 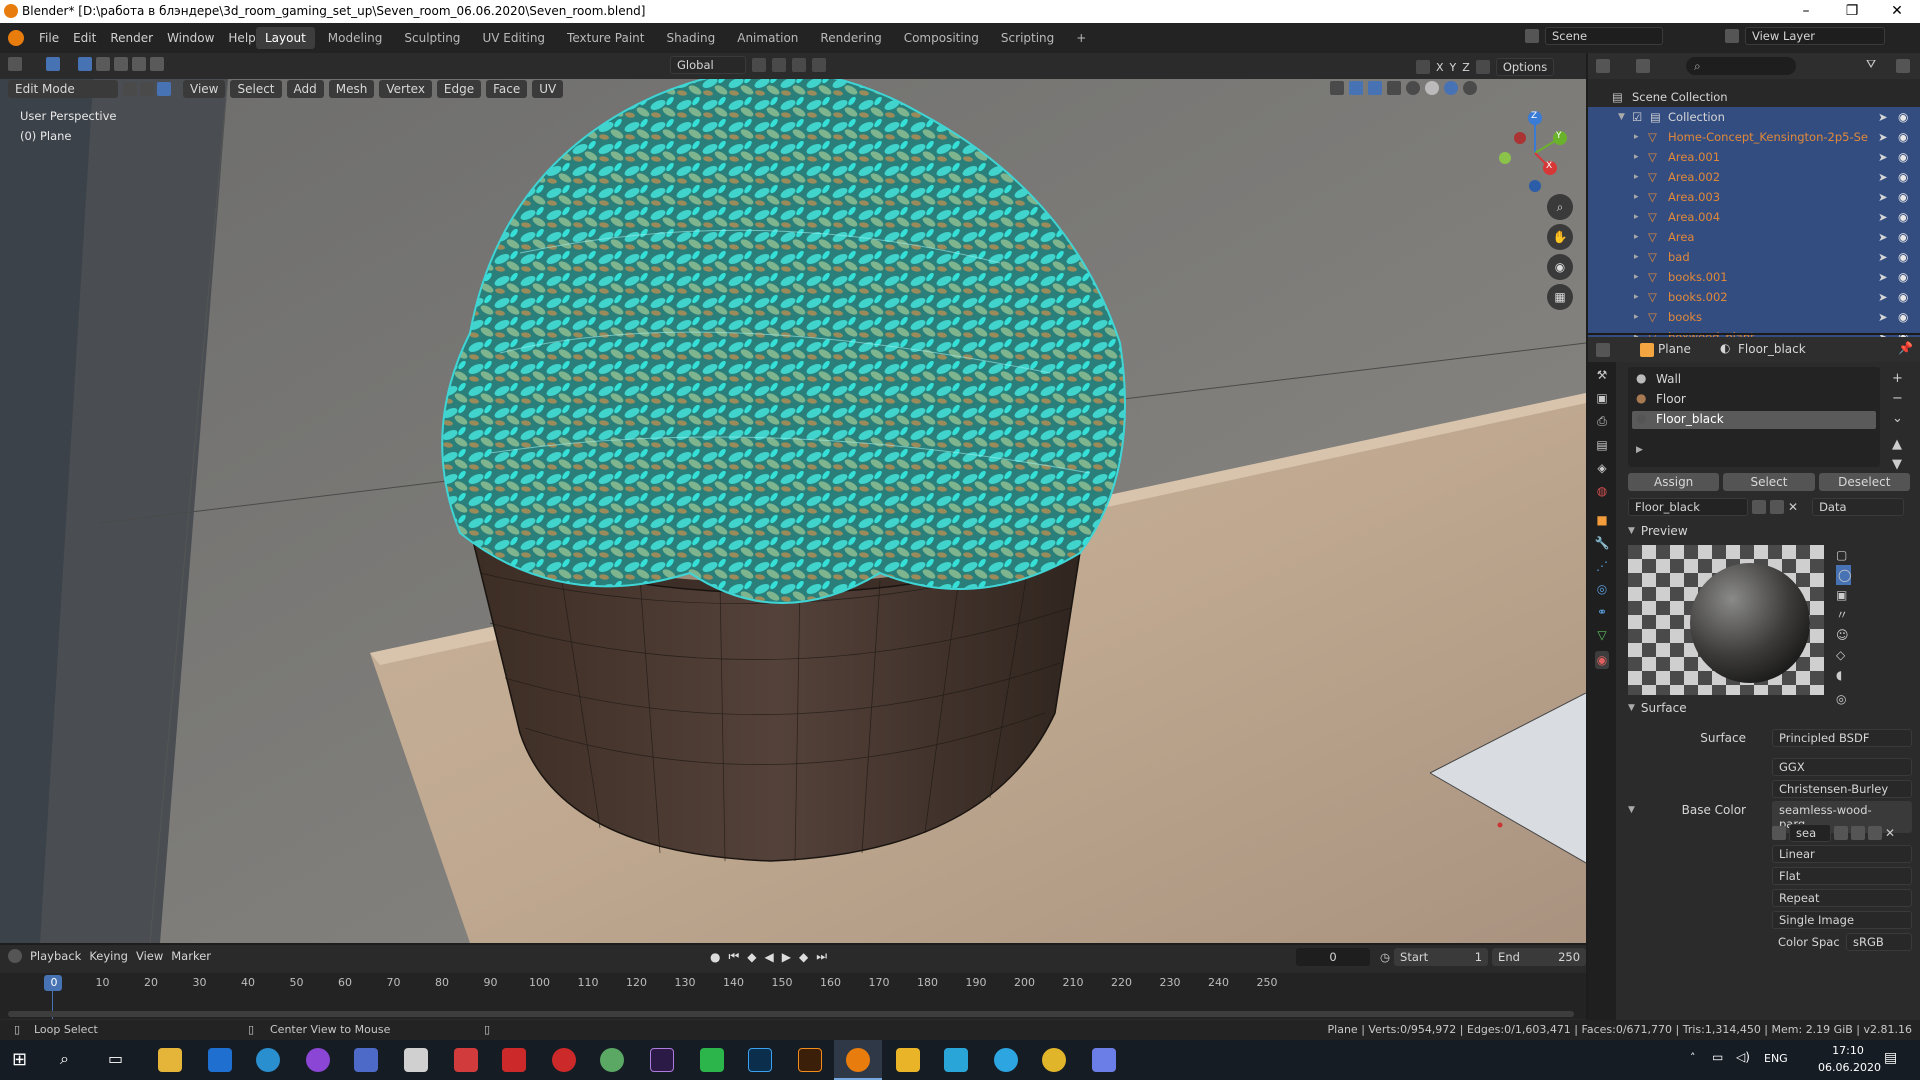 I want to click on close-button: ✕, so click(x=1897, y=11).